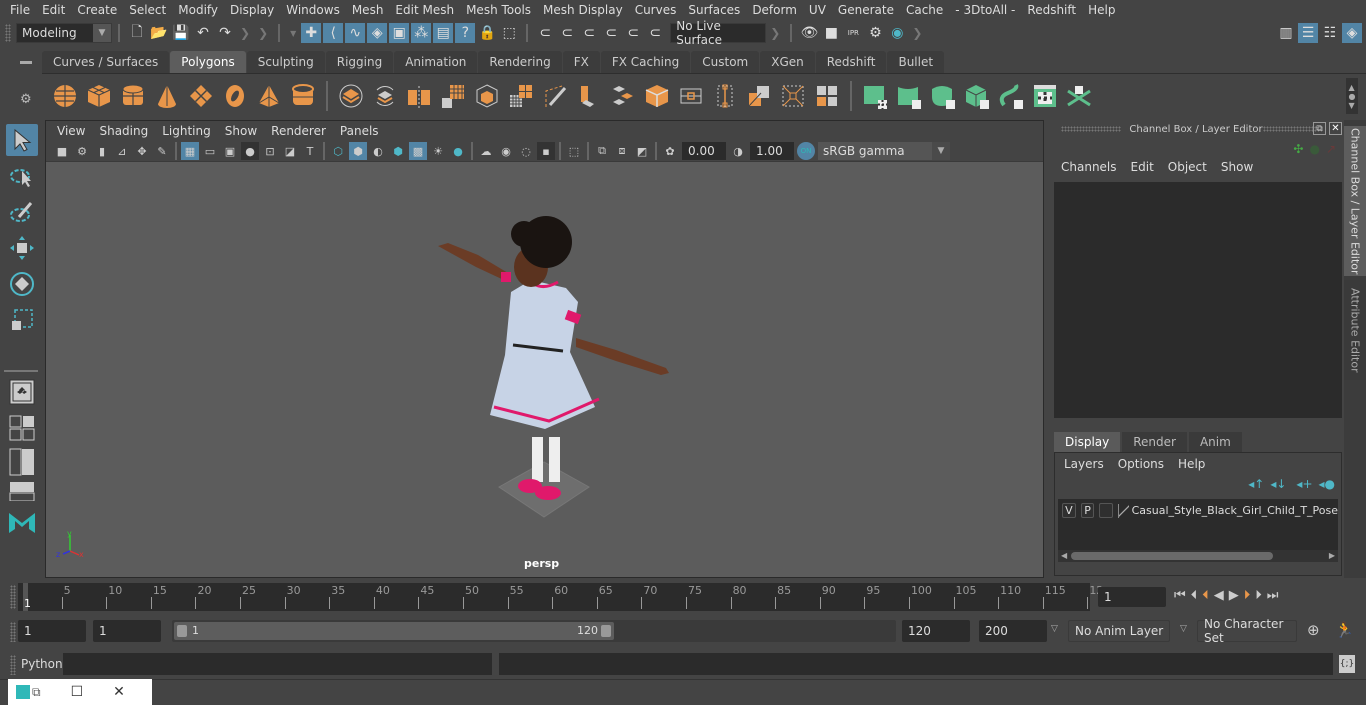 This screenshot has height=705, width=1366. Describe the element at coordinates (377, 33) in the screenshot. I see `select-surface-icon: ◈` at that location.